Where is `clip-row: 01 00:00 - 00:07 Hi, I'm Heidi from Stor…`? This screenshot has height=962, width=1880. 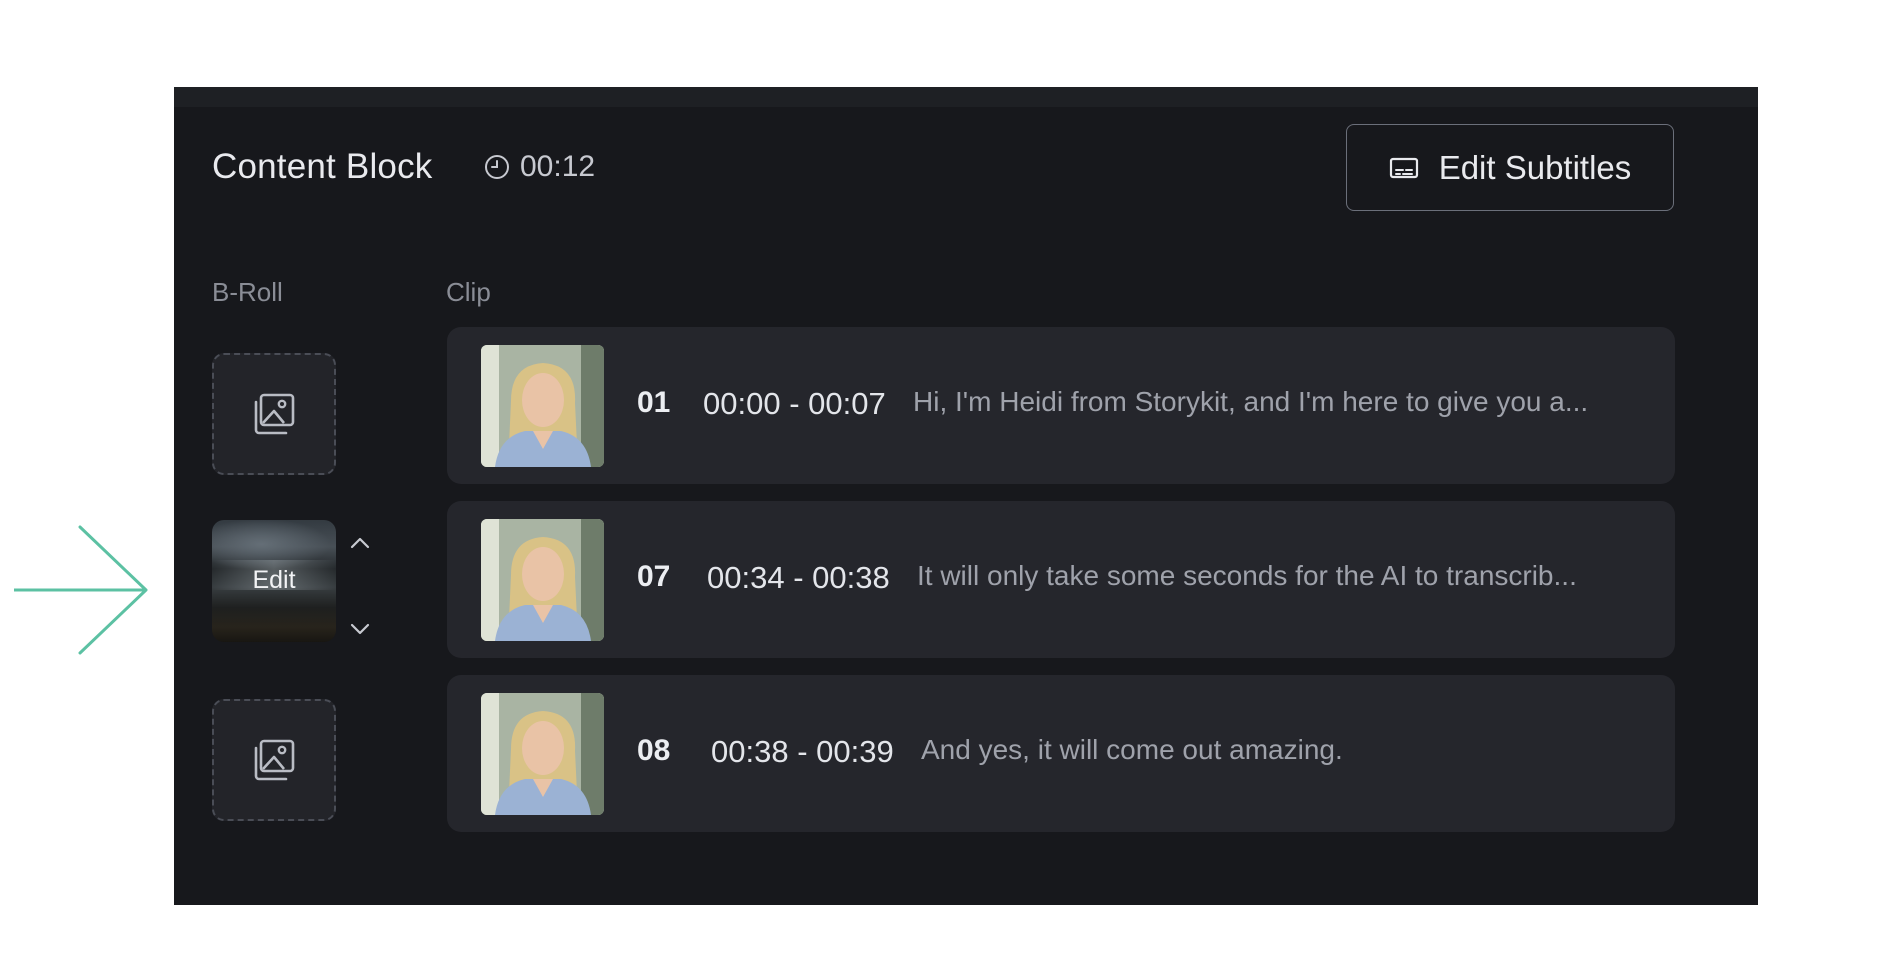
clip-row: 01 00:00 - 00:07 Hi, I'm Heidi from Stor… is located at coordinates (1061, 405).